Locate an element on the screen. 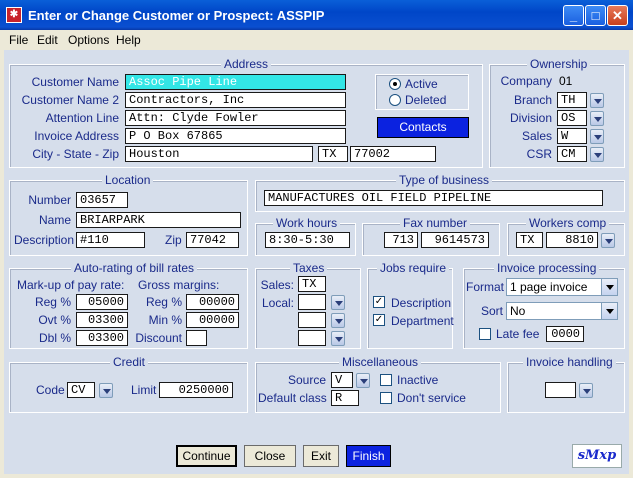 The image size is (633, 478). source-dropdown-icon is located at coordinates (363, 380).